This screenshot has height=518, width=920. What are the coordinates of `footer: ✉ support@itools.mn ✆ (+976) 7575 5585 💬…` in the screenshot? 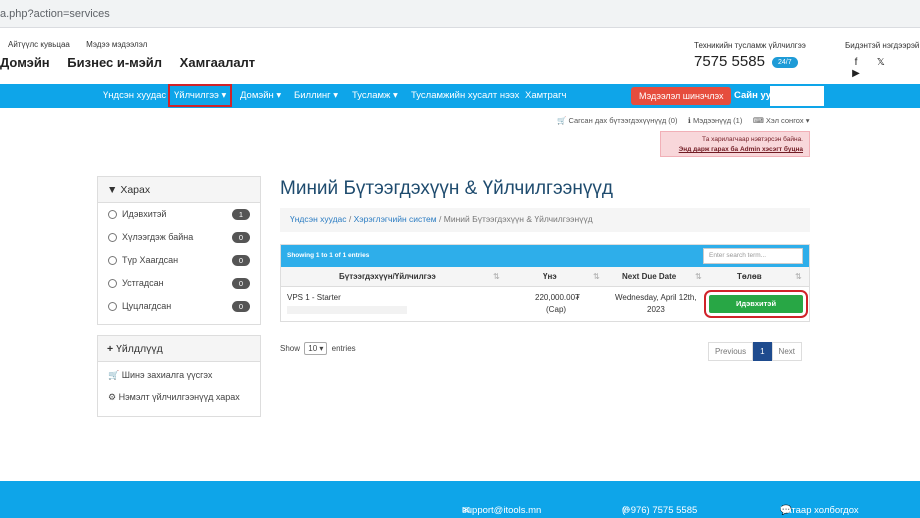 It's located at (460, 499).